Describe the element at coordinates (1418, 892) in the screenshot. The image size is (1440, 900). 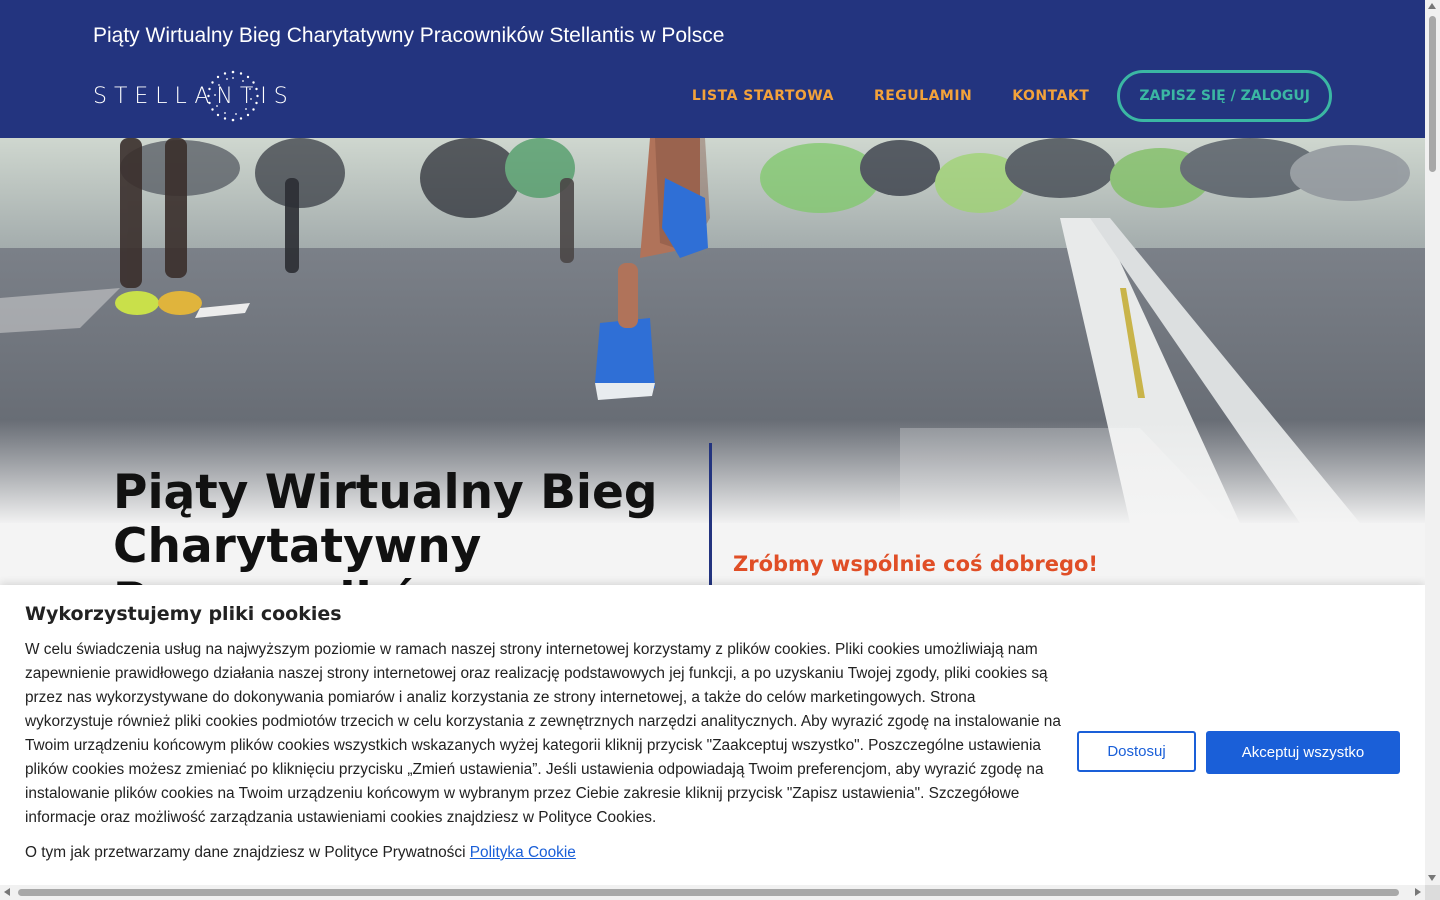
I see `scroll-right-icon` at that location.